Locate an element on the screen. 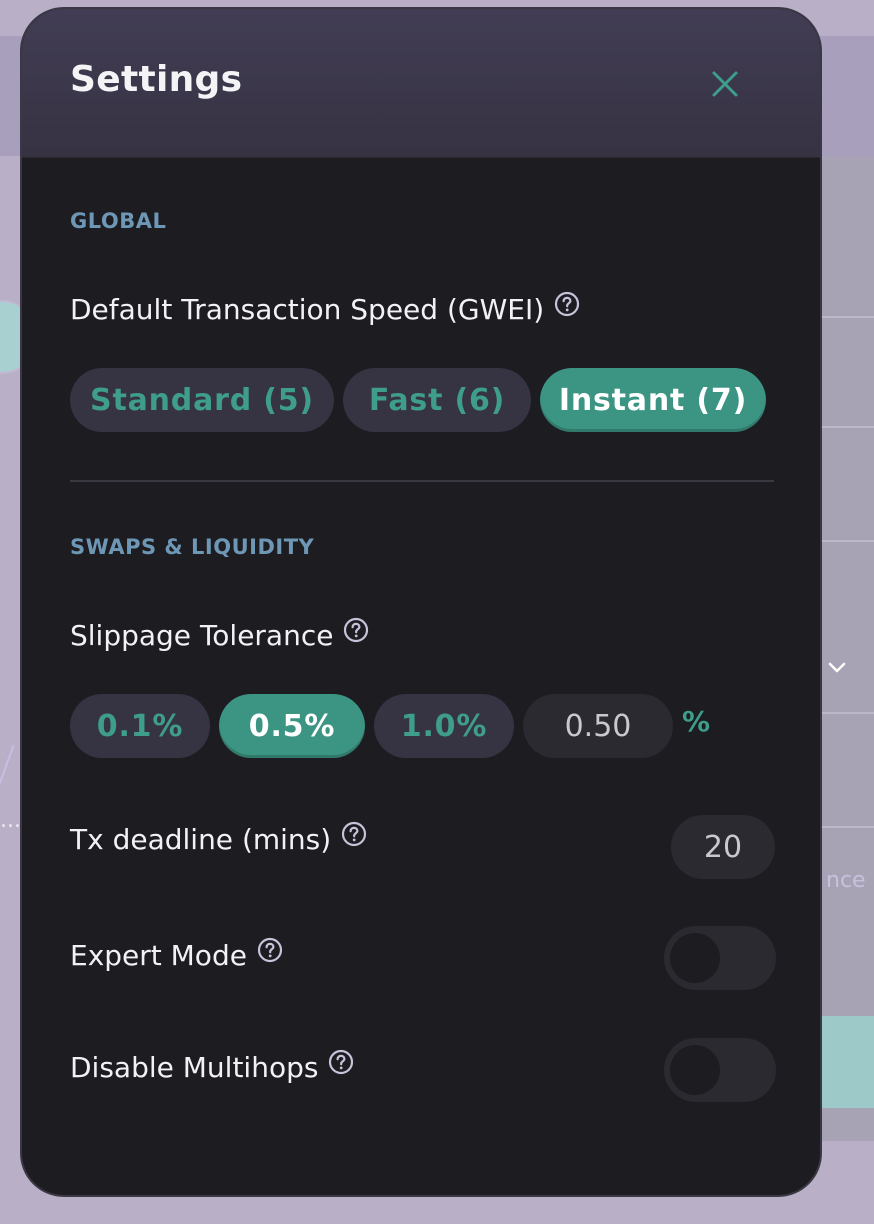  deadline-row-label: Tx deadline (mins) is located at coordinates (218, 838).